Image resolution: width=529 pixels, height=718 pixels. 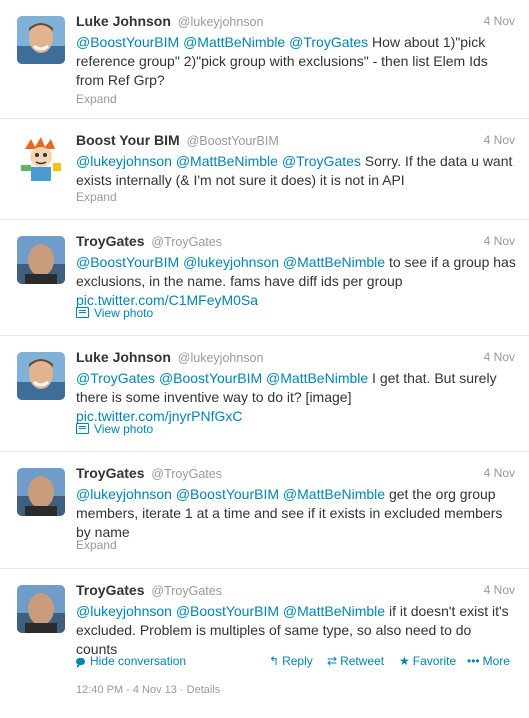 I want to click on author-username: @BoostYourBIM, so click(x=233, y=141).